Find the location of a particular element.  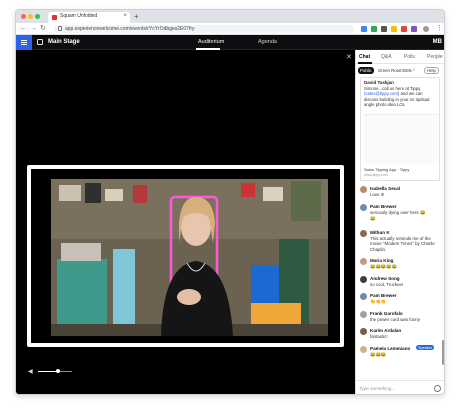

stage-icon is located at coordinates (40, 42).